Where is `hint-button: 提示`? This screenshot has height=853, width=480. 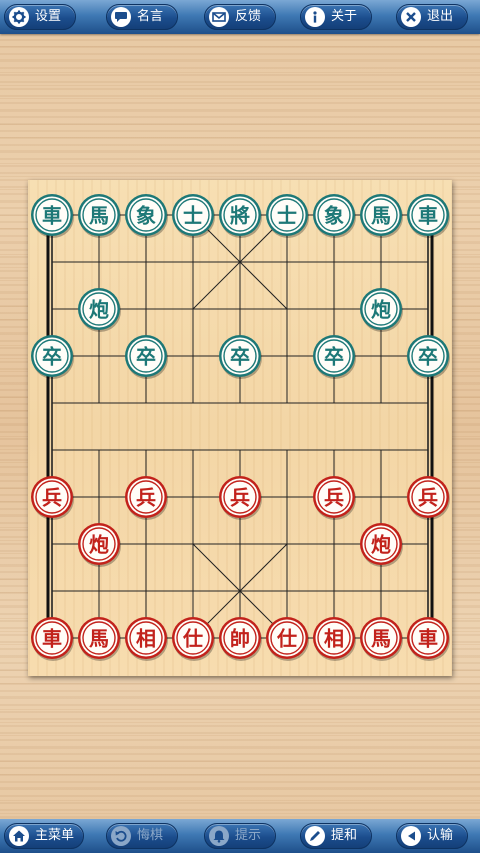 hint-button: 提示 is located at coordinates (240, 836).